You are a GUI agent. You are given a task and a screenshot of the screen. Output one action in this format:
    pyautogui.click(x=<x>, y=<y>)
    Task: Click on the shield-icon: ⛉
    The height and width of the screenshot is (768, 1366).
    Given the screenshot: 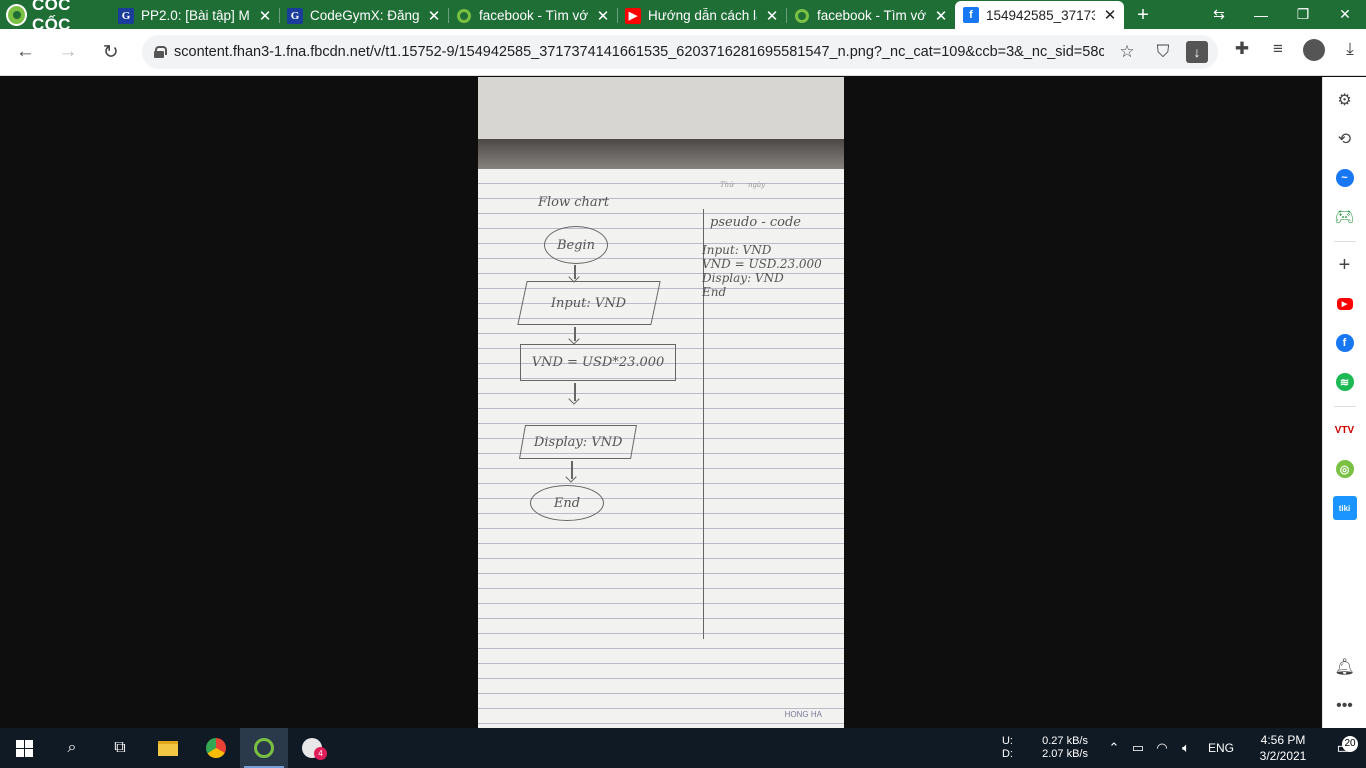 What is the action you would take?
    pyautogui.click(x=1163, y=52)
    